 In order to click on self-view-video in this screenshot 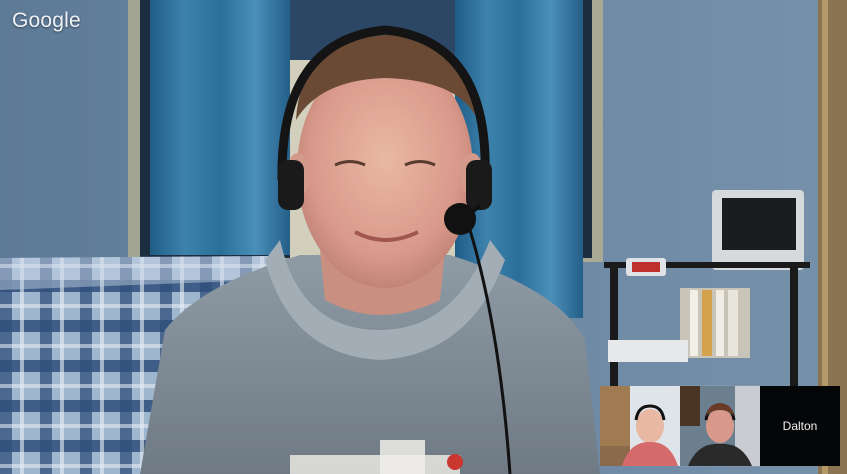, I will do `click(720, 426)`.